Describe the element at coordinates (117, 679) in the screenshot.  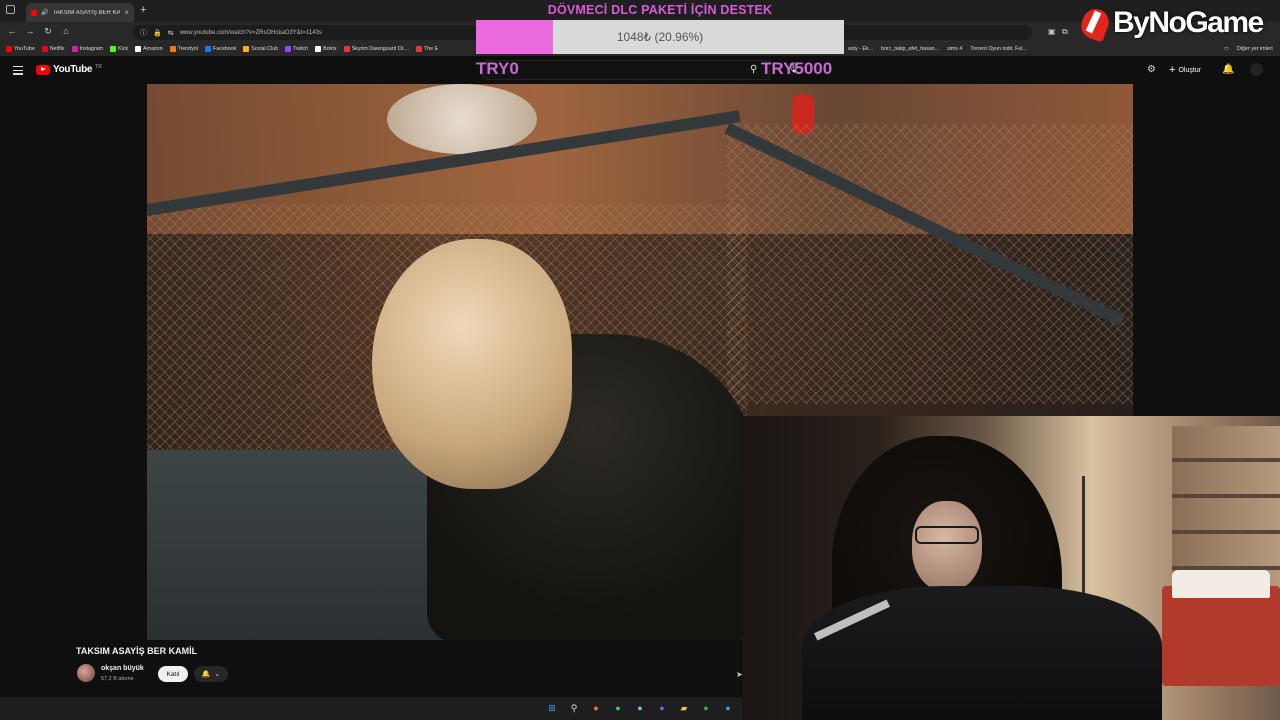
I see `subscriber-count: 57,2 B abone` at that location.